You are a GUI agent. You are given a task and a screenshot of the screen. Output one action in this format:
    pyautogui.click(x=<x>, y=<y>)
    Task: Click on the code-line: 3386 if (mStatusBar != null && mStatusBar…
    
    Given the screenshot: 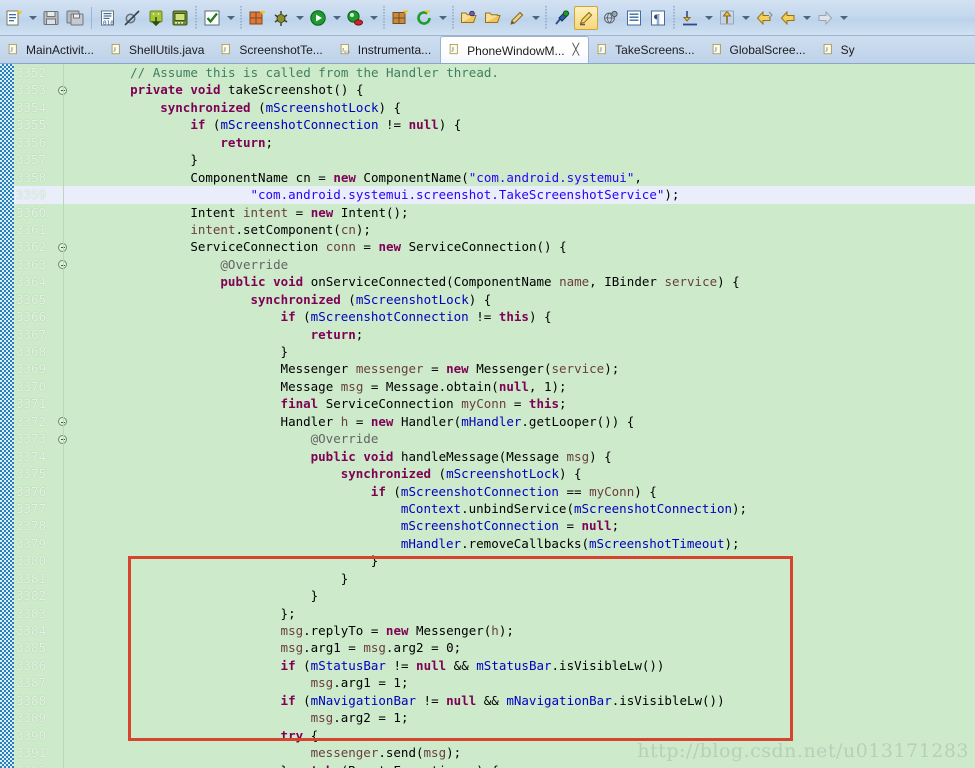 What is the action you would take?
    pyautogui.click(x=487, y=665)
    